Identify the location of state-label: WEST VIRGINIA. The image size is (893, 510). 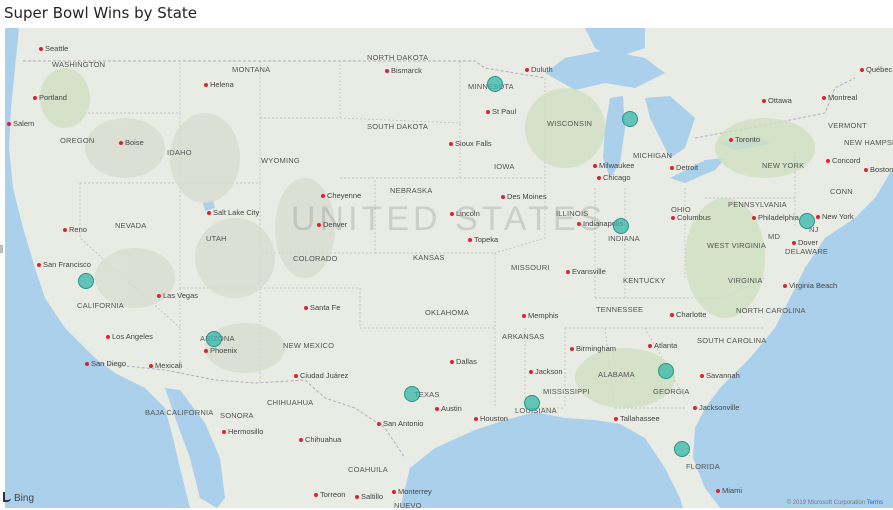
(737, 245).